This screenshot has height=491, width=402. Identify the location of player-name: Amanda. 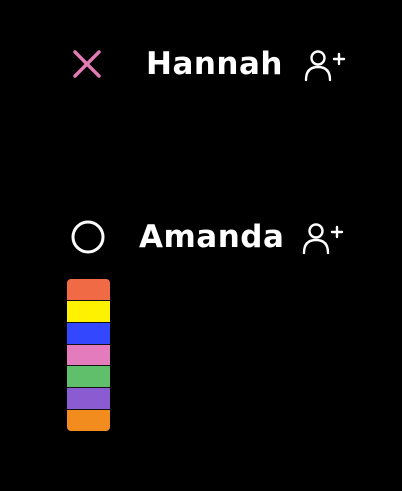
(212, 237).